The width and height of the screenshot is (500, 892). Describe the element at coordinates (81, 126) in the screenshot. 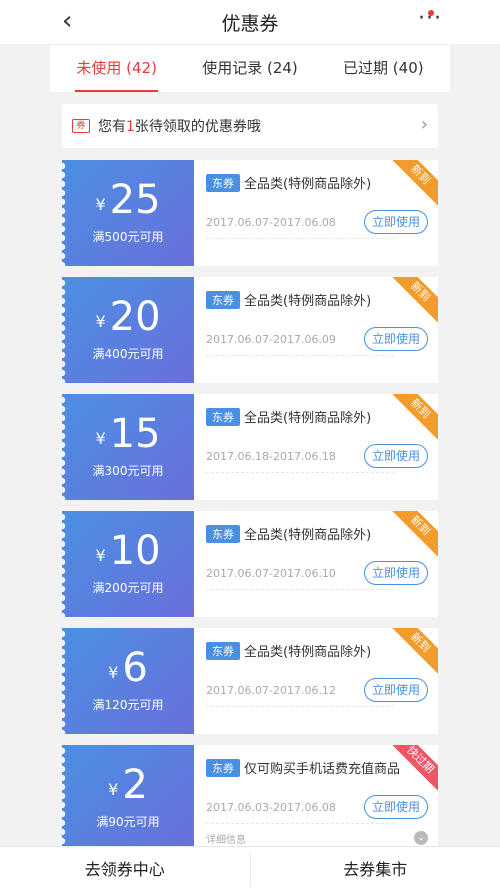

I see `coupon-ticket-icon: 券` at that location.